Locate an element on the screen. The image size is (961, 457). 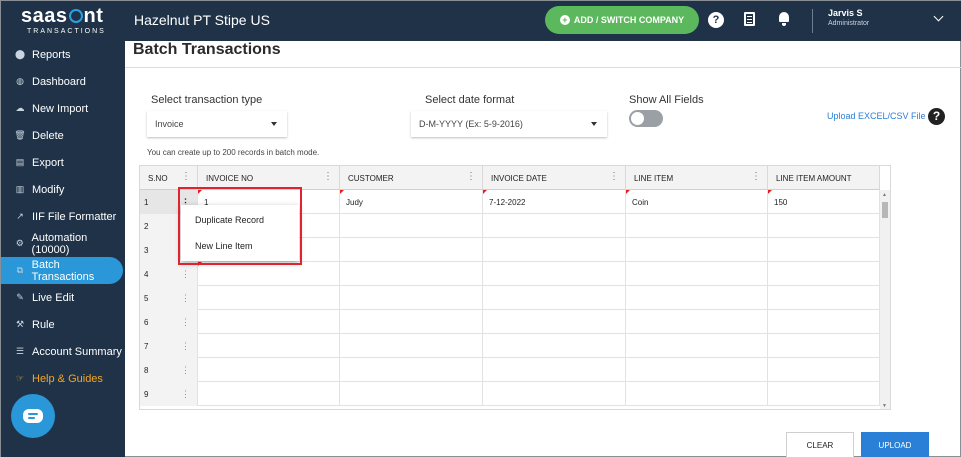
clear-button: CLEAR is located at coordinates (820, 444).